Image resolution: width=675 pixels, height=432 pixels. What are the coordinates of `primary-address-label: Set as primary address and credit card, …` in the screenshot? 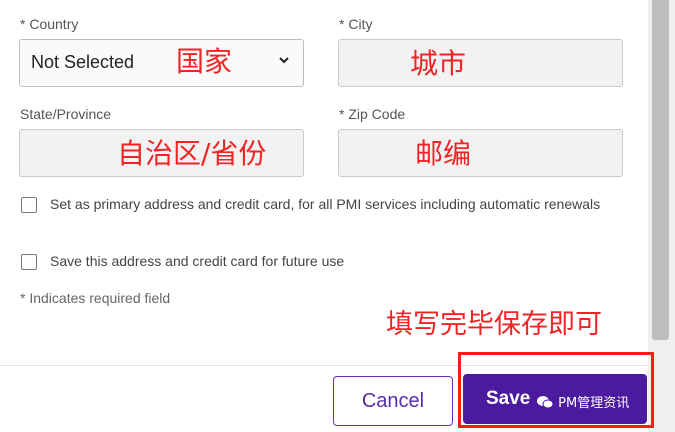 It's located at (325, 204).